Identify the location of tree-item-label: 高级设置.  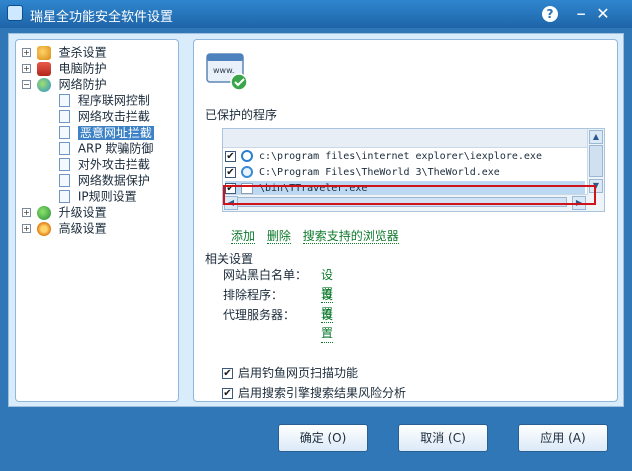
(82, 228).